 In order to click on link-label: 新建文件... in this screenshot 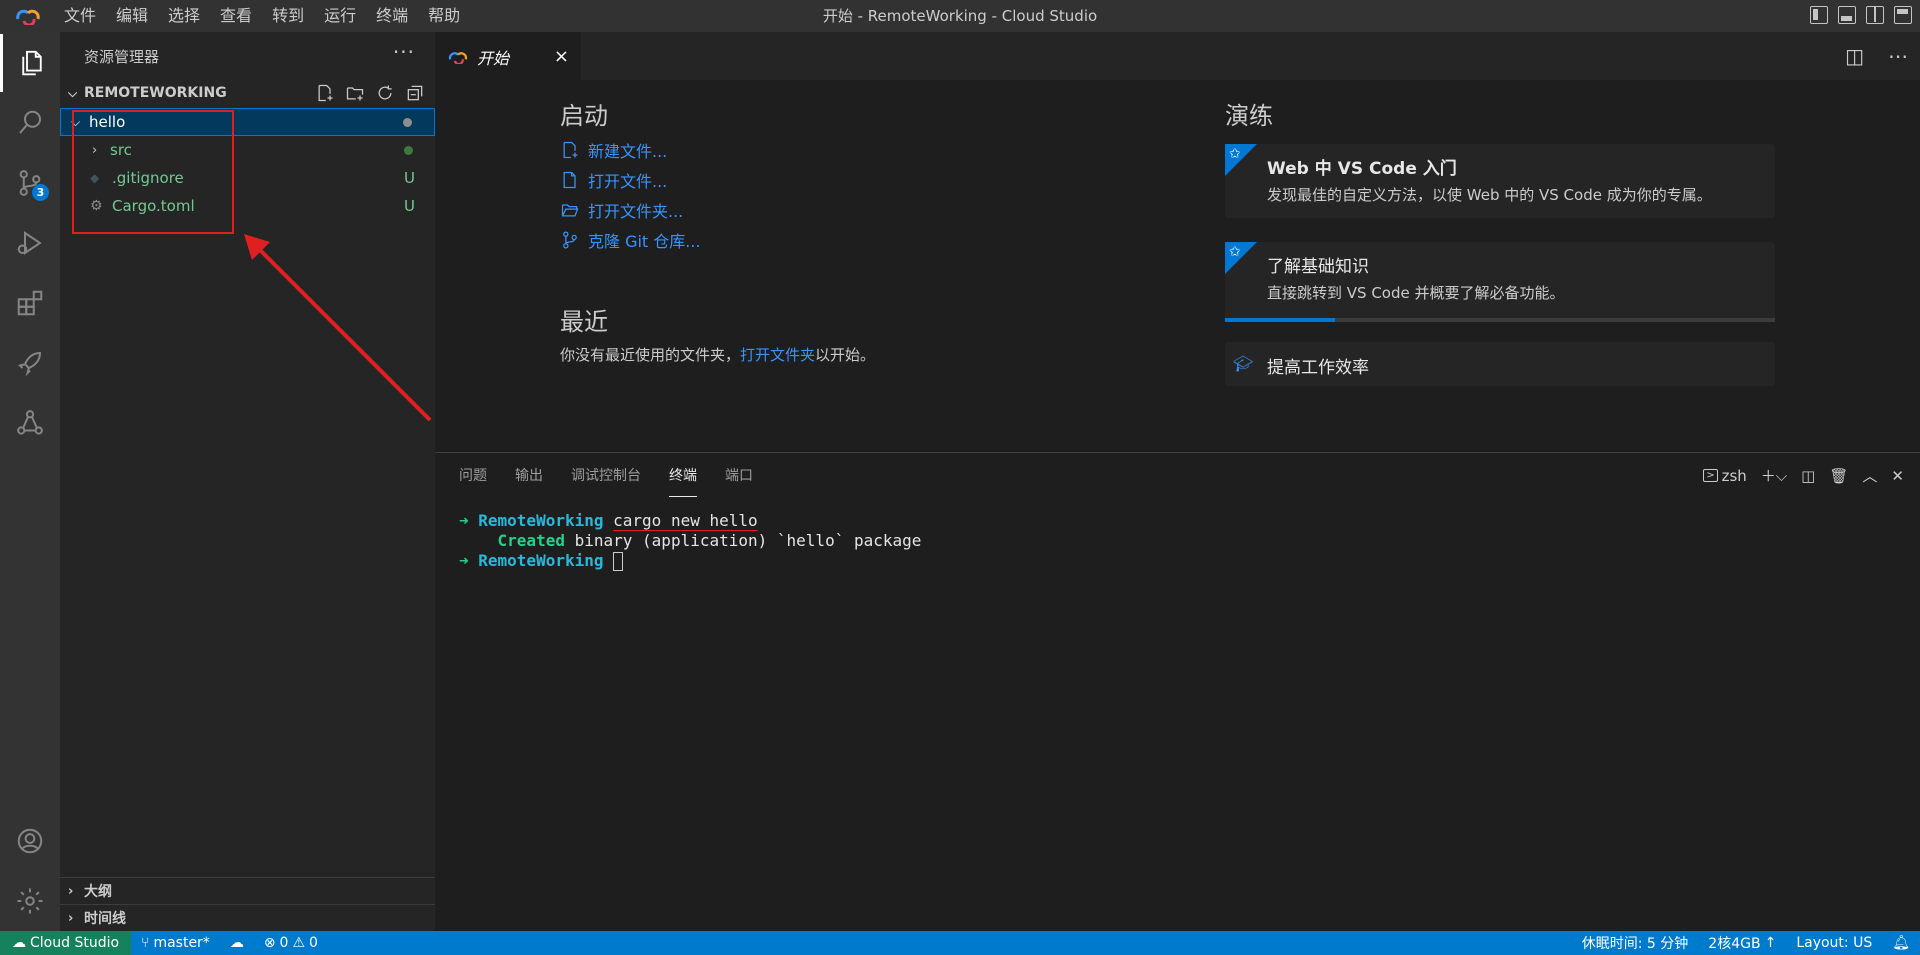, I will do `click(628, 151)`.